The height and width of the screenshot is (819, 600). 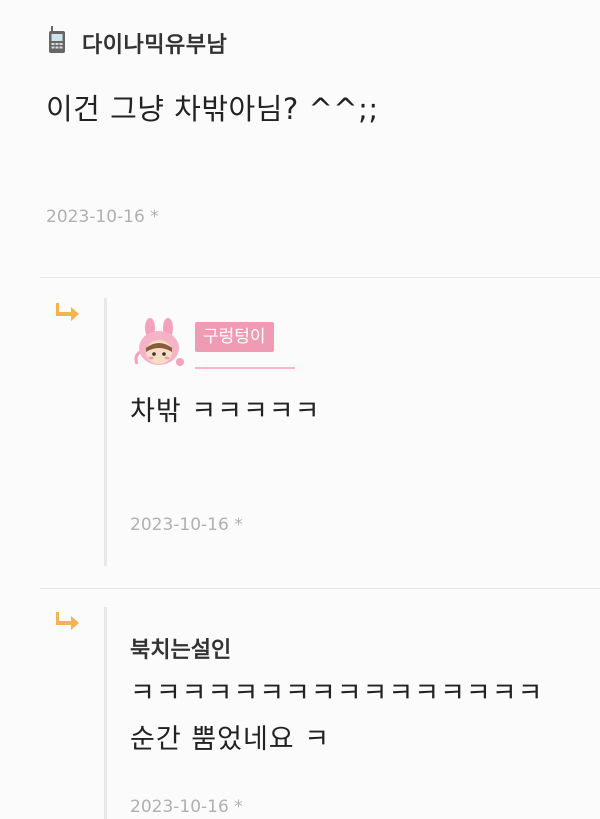 What do you see at coordinates (337, 693) in the screenshot?
I see `reply-text-line: ㅋㅋㅋㅋㅋㅋㅋㅋㅋㅋㅋㅋㅋㅋㅋㅋ` at bounding box center [337, 693].